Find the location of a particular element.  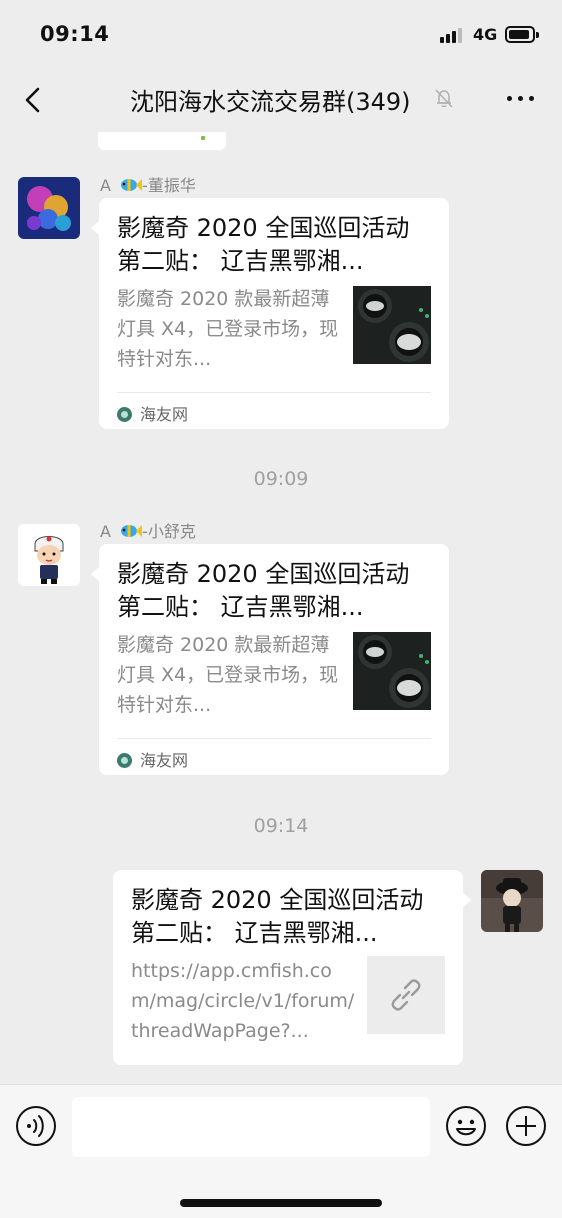

home-indicator is located at coordinates (281, 1203).